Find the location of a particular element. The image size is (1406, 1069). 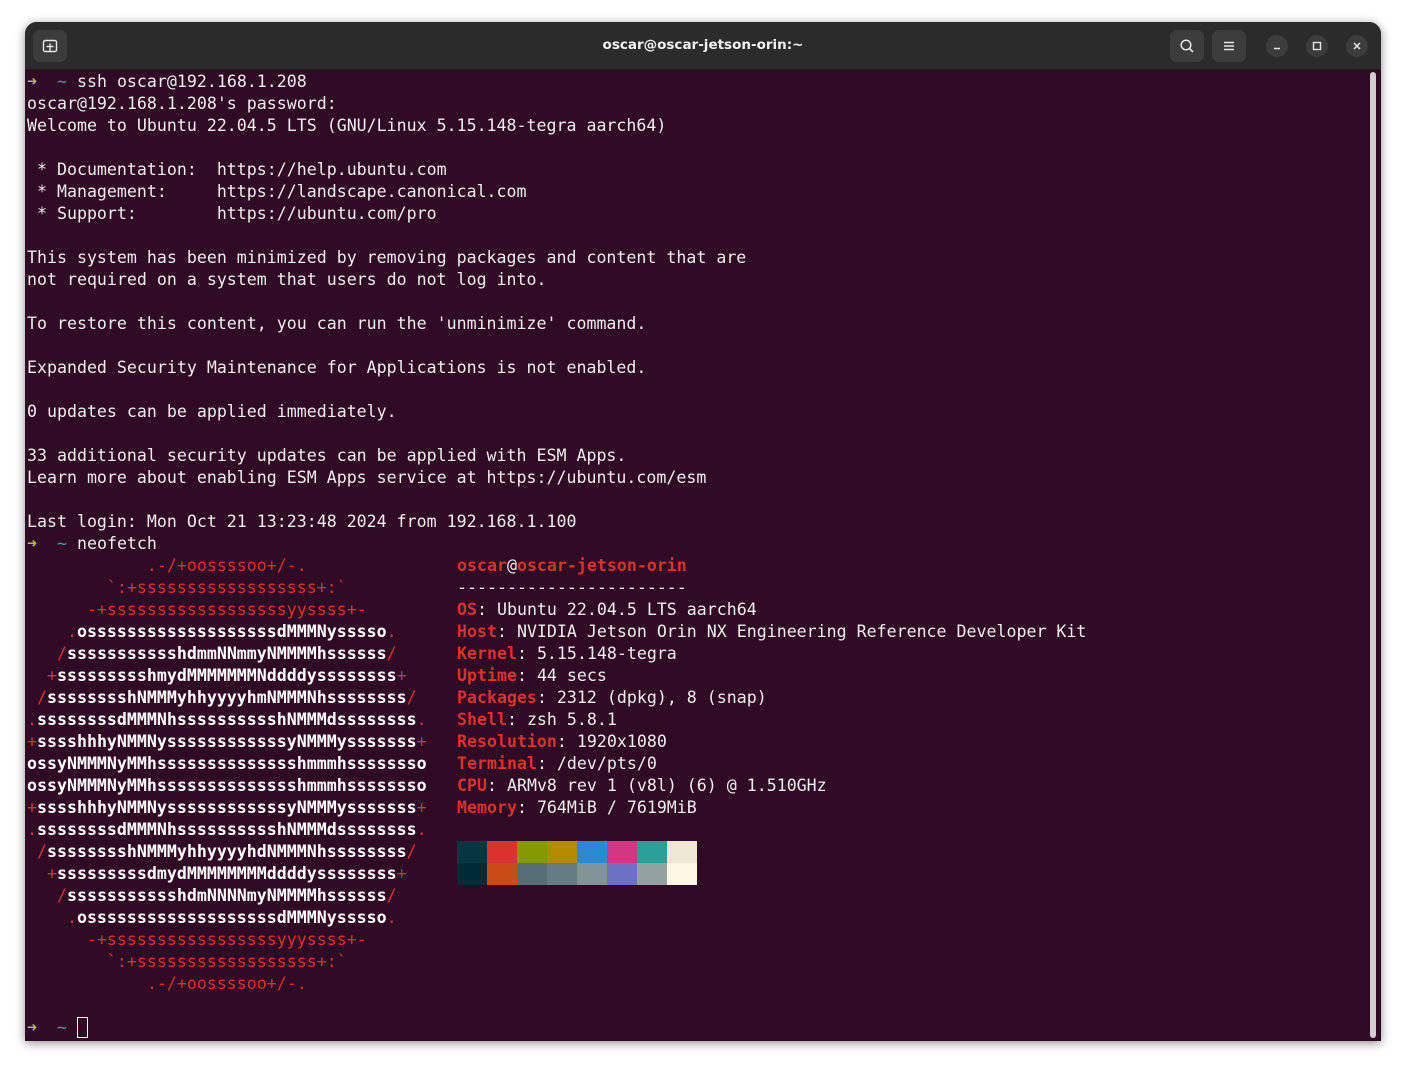

search-icon is located at coordinates (1187, 46).